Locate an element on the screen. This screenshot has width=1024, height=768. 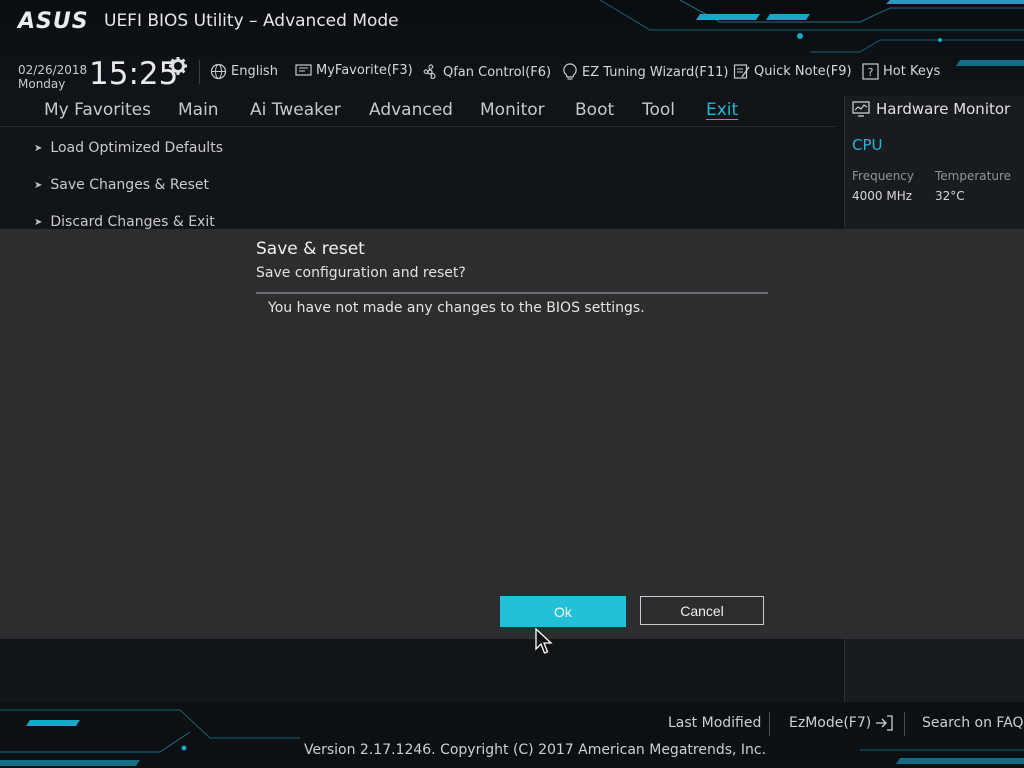
menu-item-label: Discard Changes & Exit is located at coordinates (132, 222).